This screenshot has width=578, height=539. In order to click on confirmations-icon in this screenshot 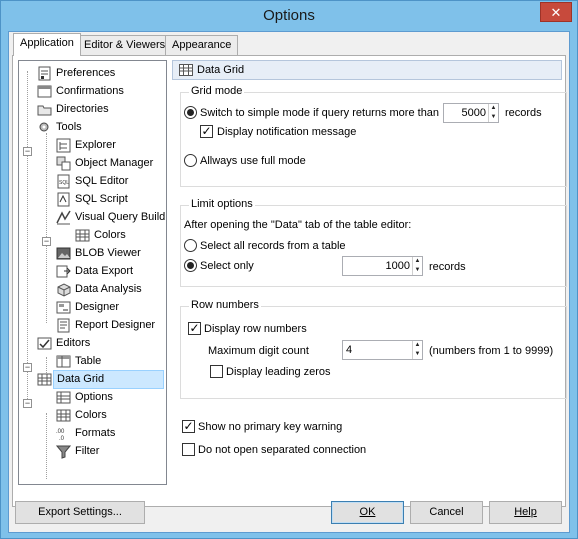, I will do `click(44, 91)`.